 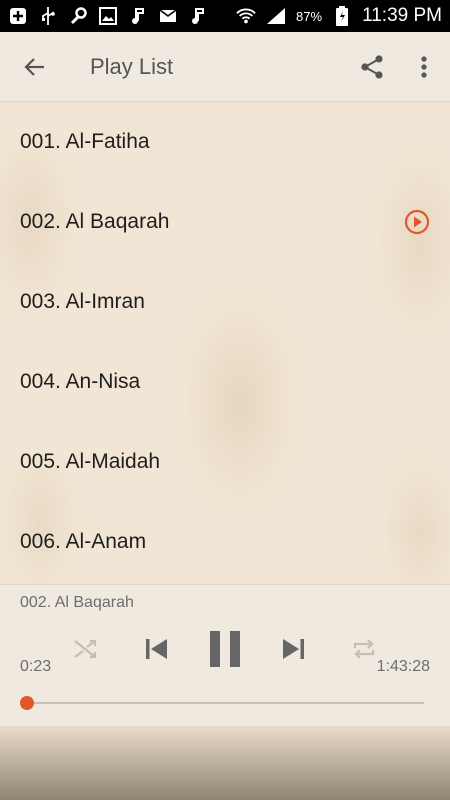 I want to click on page-title: Play List, so click(x=132, y=66).